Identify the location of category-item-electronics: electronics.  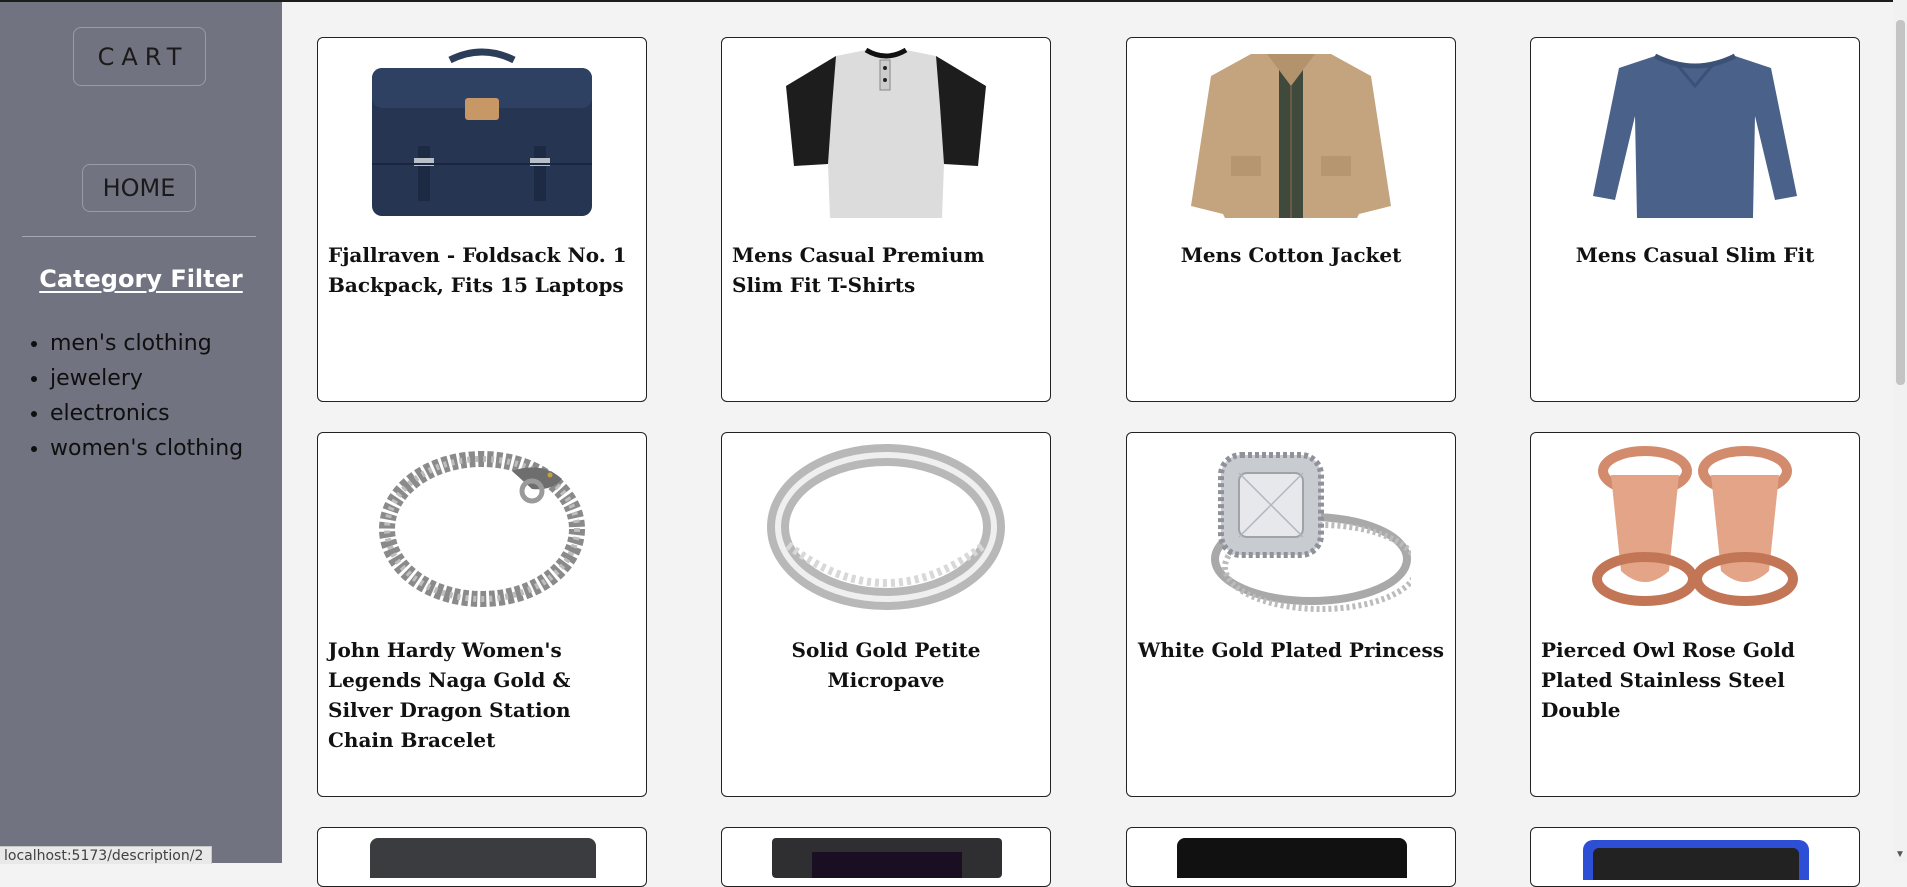
(146, 415).